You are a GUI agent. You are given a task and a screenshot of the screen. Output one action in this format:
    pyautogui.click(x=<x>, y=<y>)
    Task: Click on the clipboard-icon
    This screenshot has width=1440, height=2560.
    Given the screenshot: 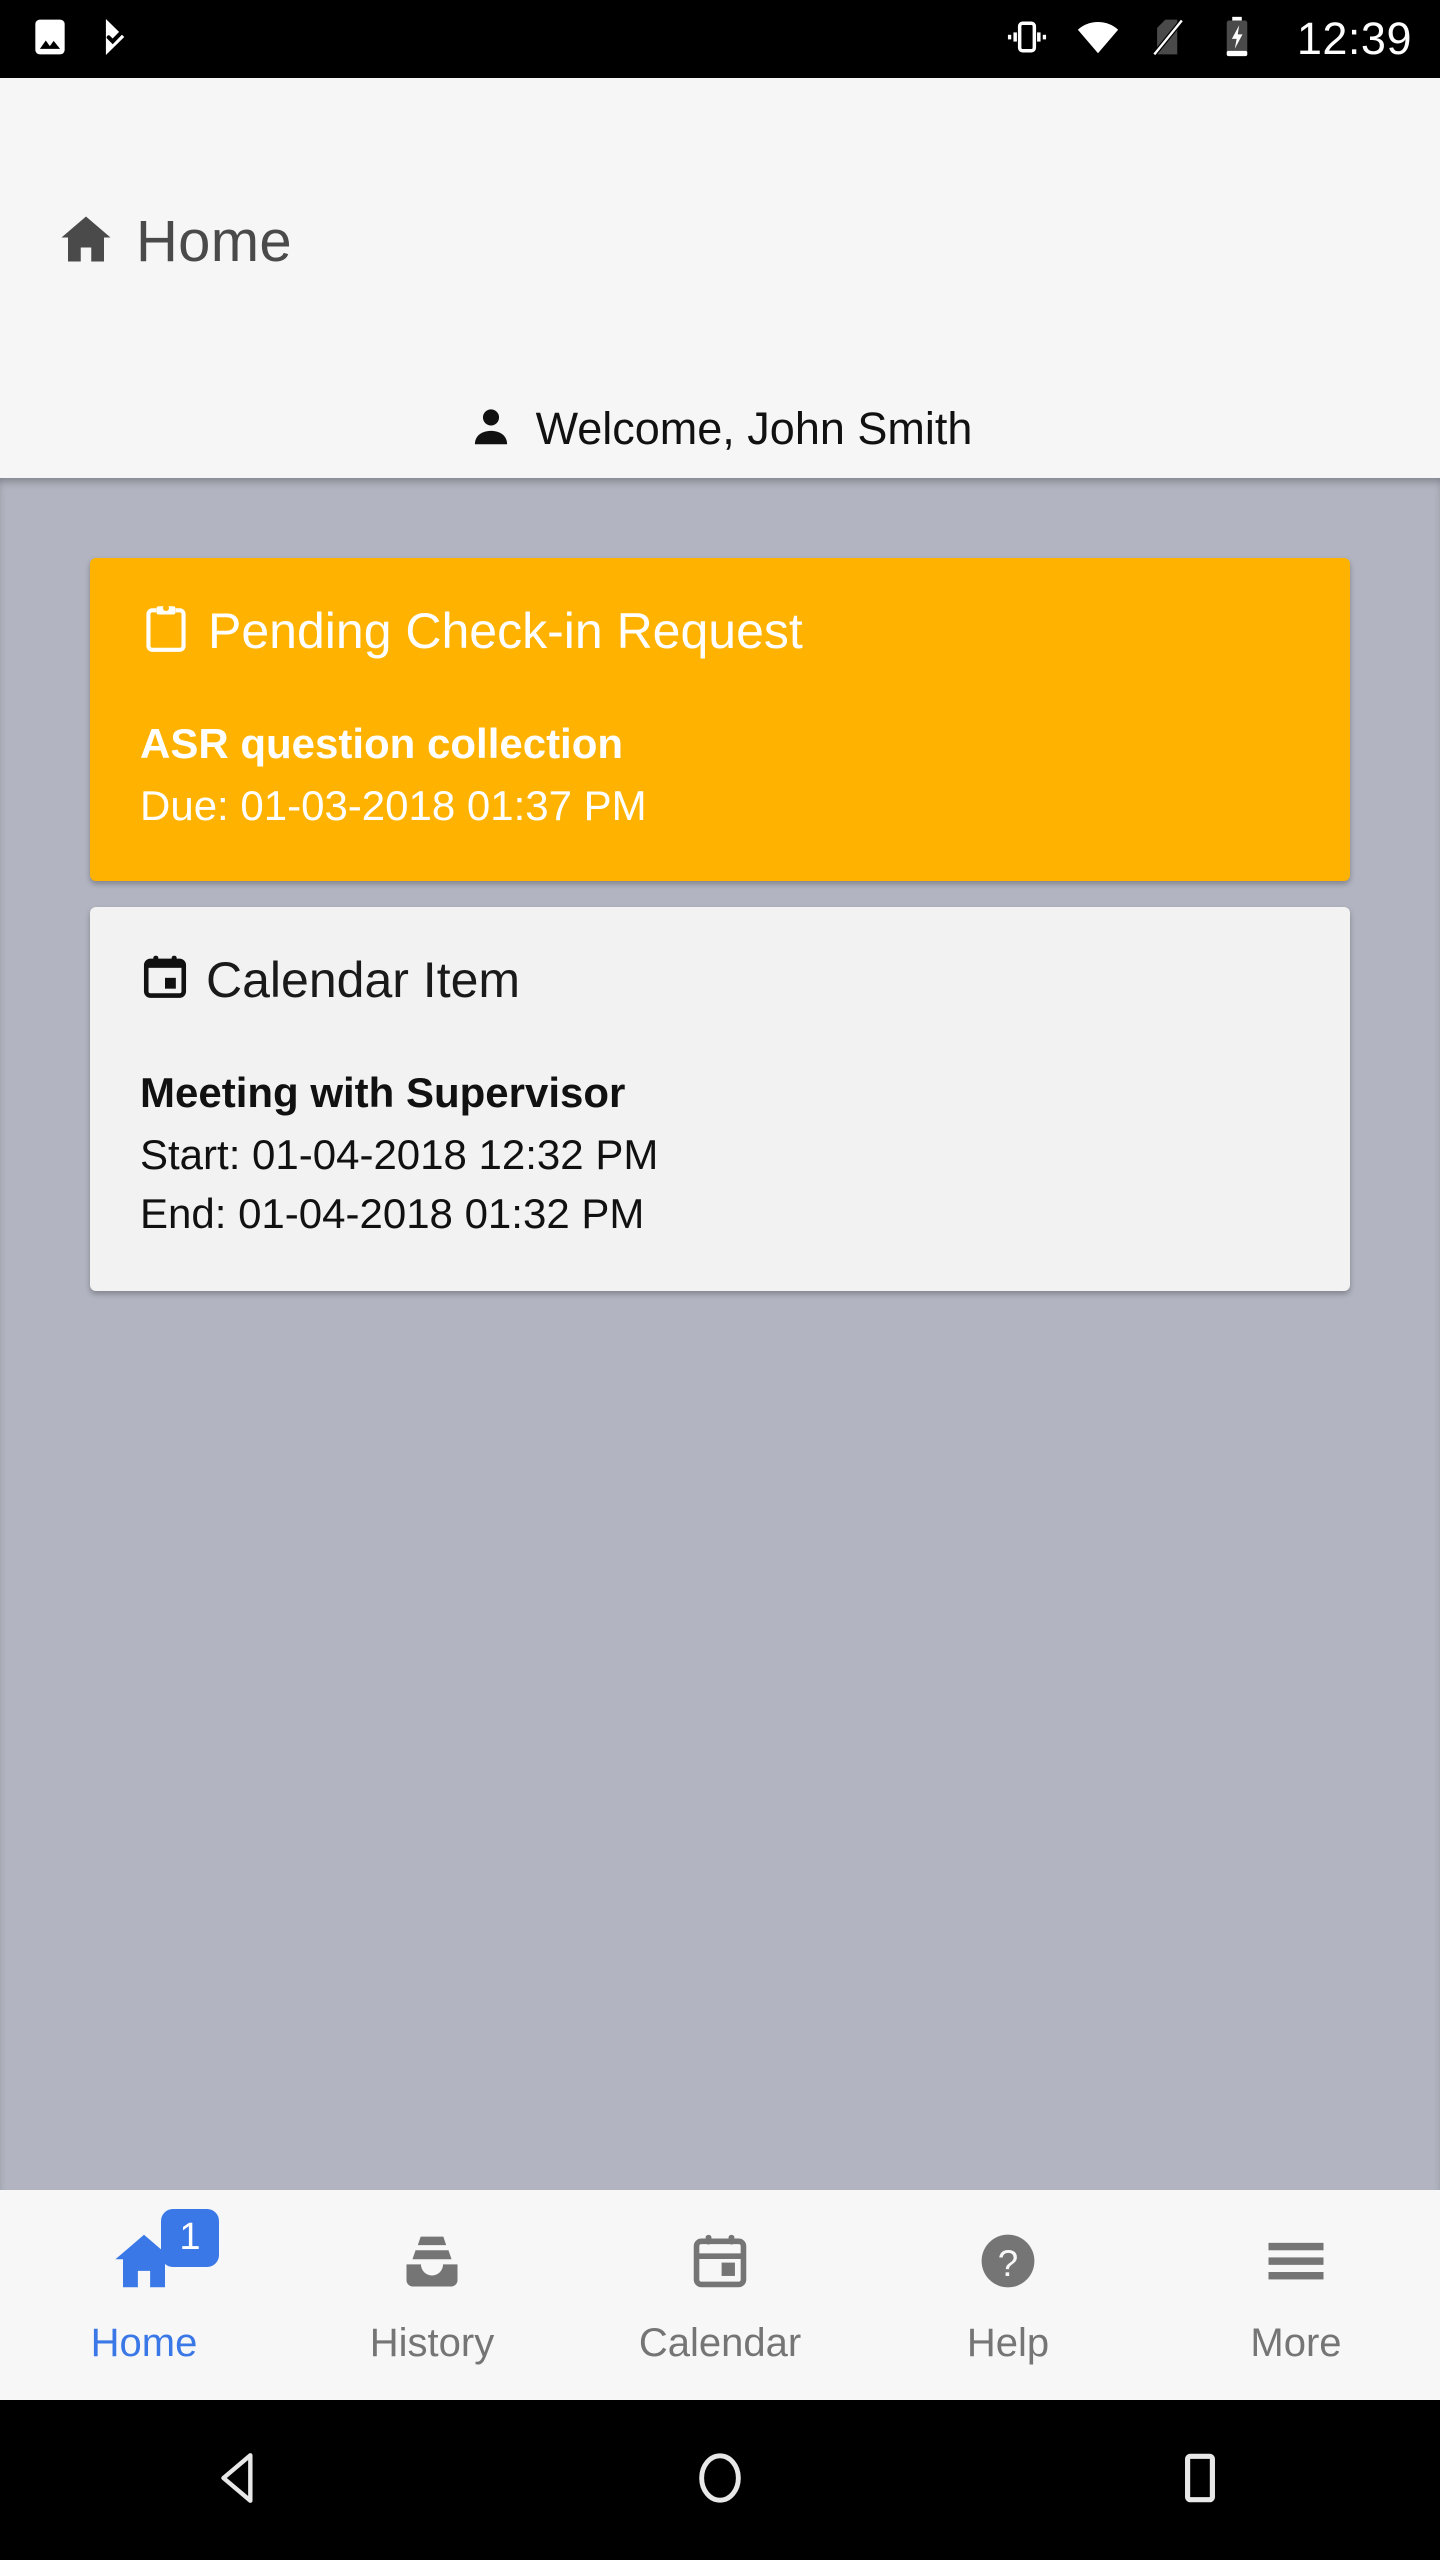 What is the action you would take?
    pyautogui.click(x=166, y=631)
    